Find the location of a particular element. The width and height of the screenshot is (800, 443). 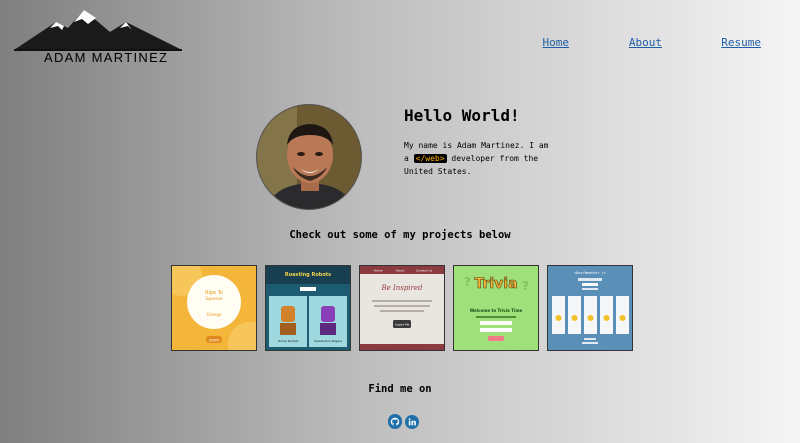

projects-heading: Check out some of my projects below is located at coordinates (400, 235).